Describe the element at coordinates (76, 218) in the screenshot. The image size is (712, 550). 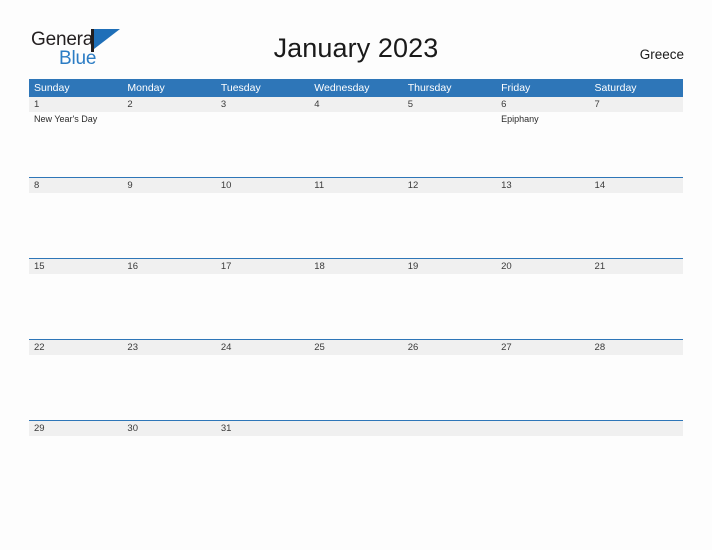
I see `calendar-day-cell: 8` at that location.